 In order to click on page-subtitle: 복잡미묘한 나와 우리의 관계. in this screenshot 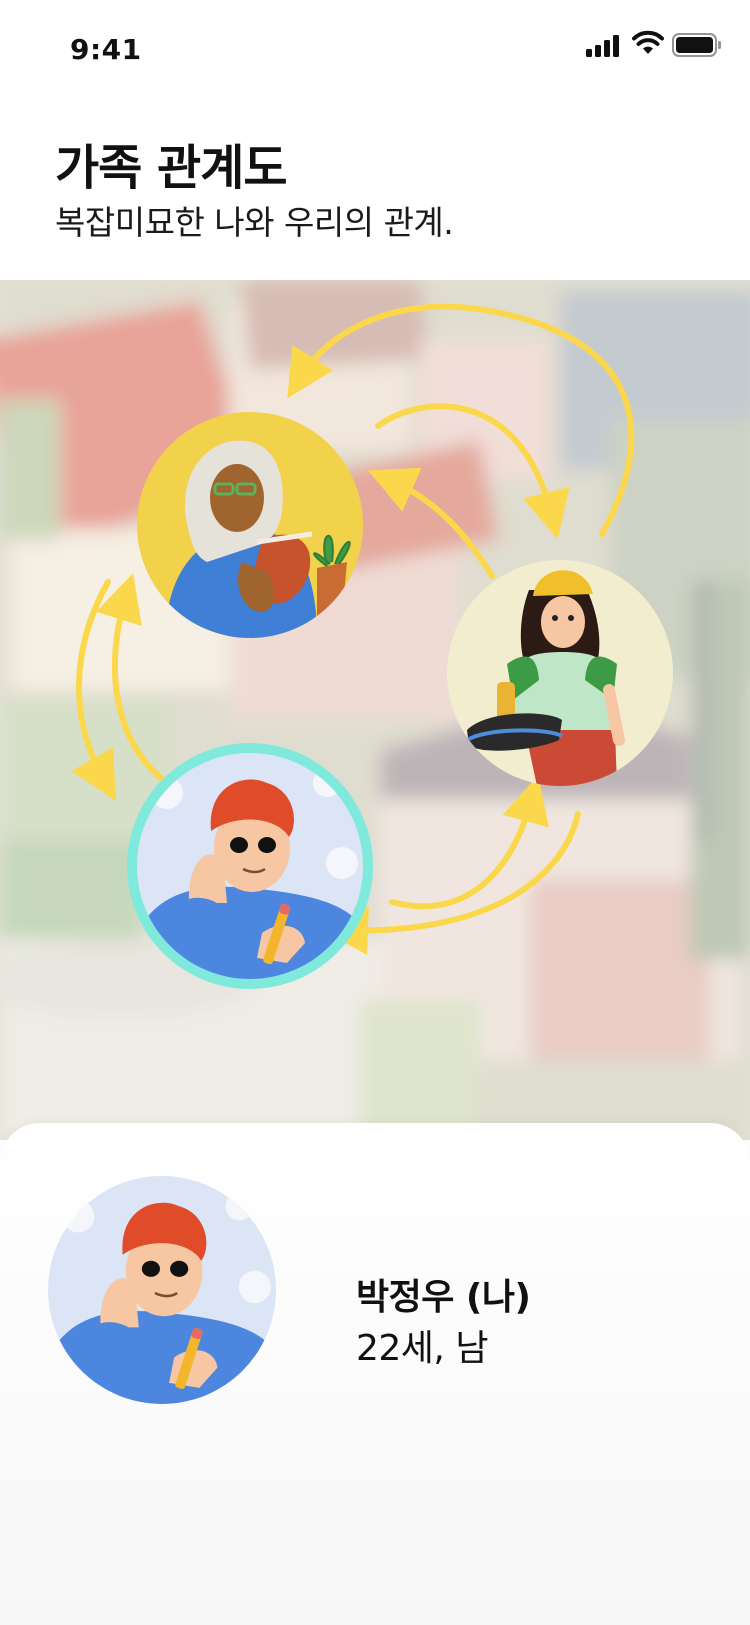, I will do `click(254, 222)`.